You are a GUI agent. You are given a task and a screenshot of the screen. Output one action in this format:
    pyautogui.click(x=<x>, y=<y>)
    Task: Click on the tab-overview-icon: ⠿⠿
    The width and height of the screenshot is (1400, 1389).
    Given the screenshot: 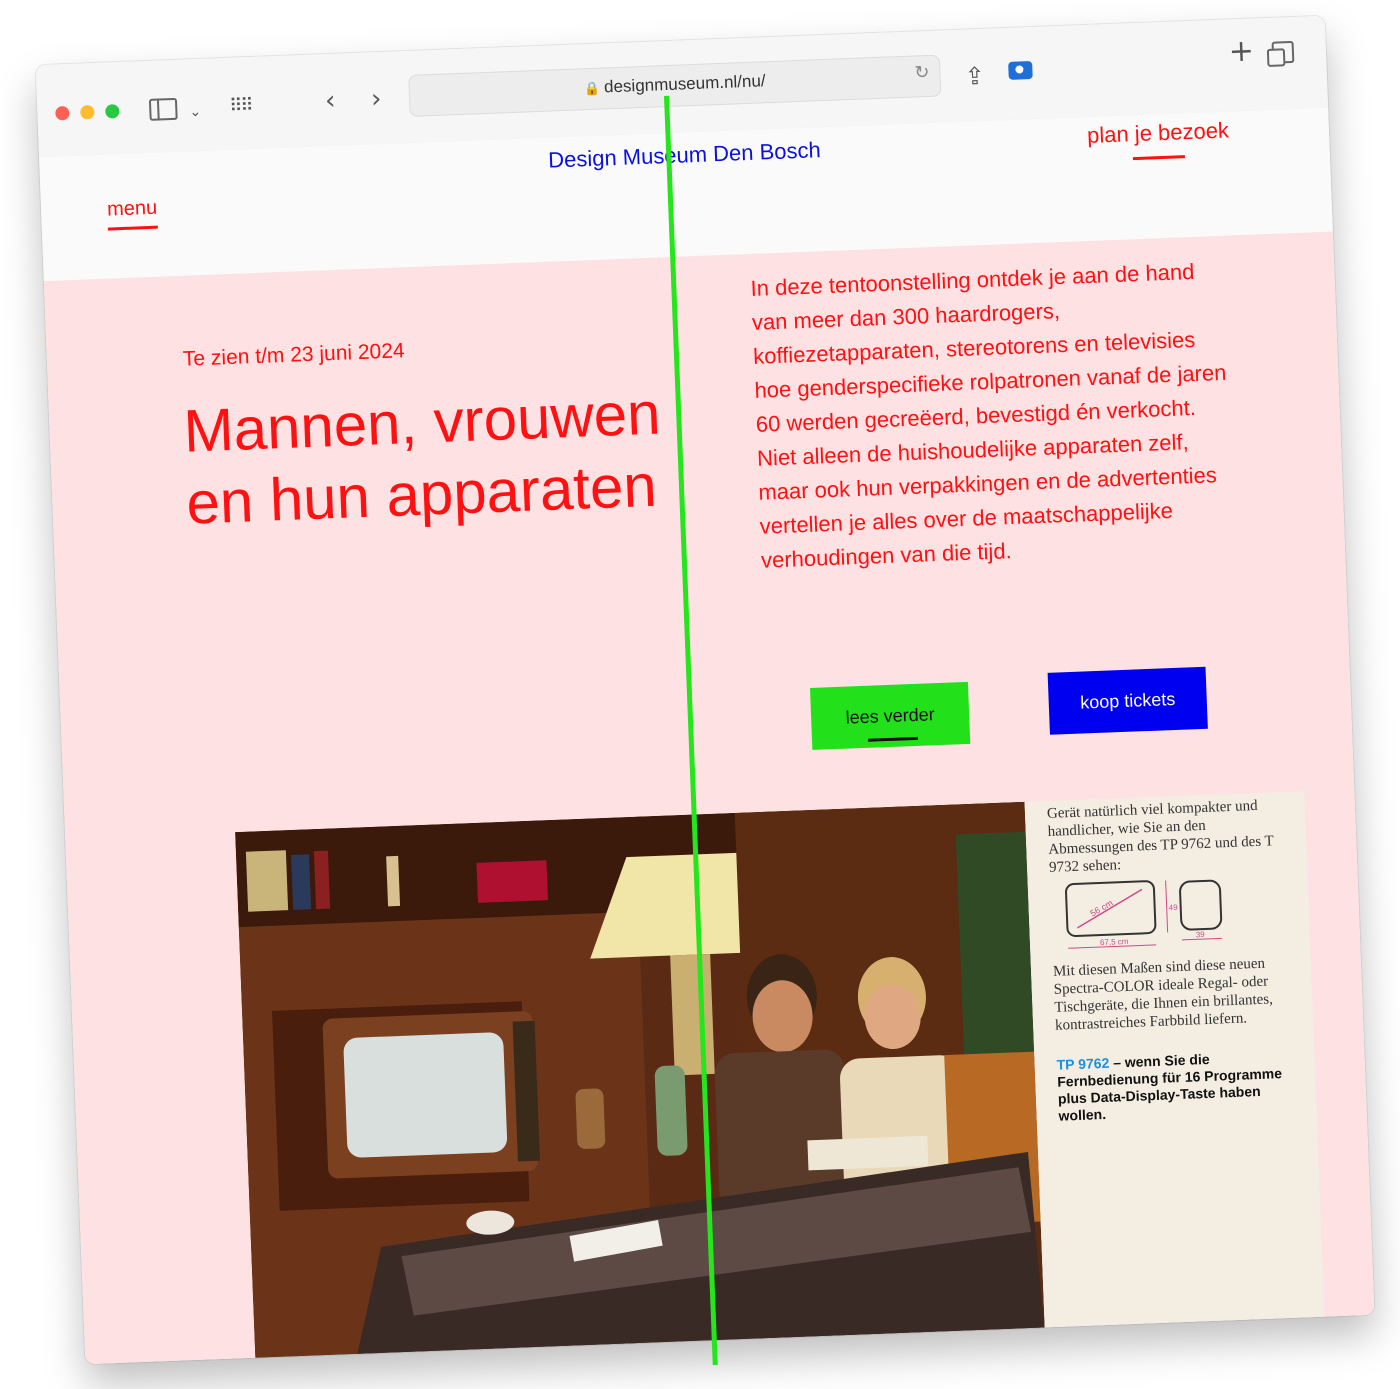 What is the action you would take?
    pyautogui.click(x=241, y=106)
    